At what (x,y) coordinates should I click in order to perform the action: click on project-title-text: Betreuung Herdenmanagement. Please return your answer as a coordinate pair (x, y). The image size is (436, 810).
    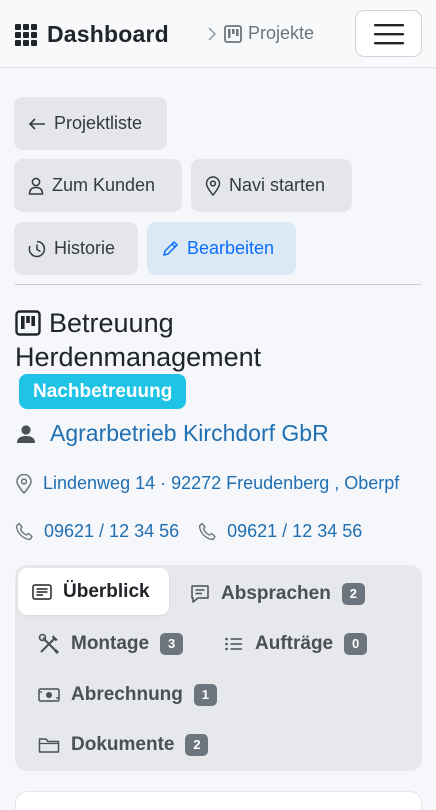
    Looking at the image, I should click on (138, 340).